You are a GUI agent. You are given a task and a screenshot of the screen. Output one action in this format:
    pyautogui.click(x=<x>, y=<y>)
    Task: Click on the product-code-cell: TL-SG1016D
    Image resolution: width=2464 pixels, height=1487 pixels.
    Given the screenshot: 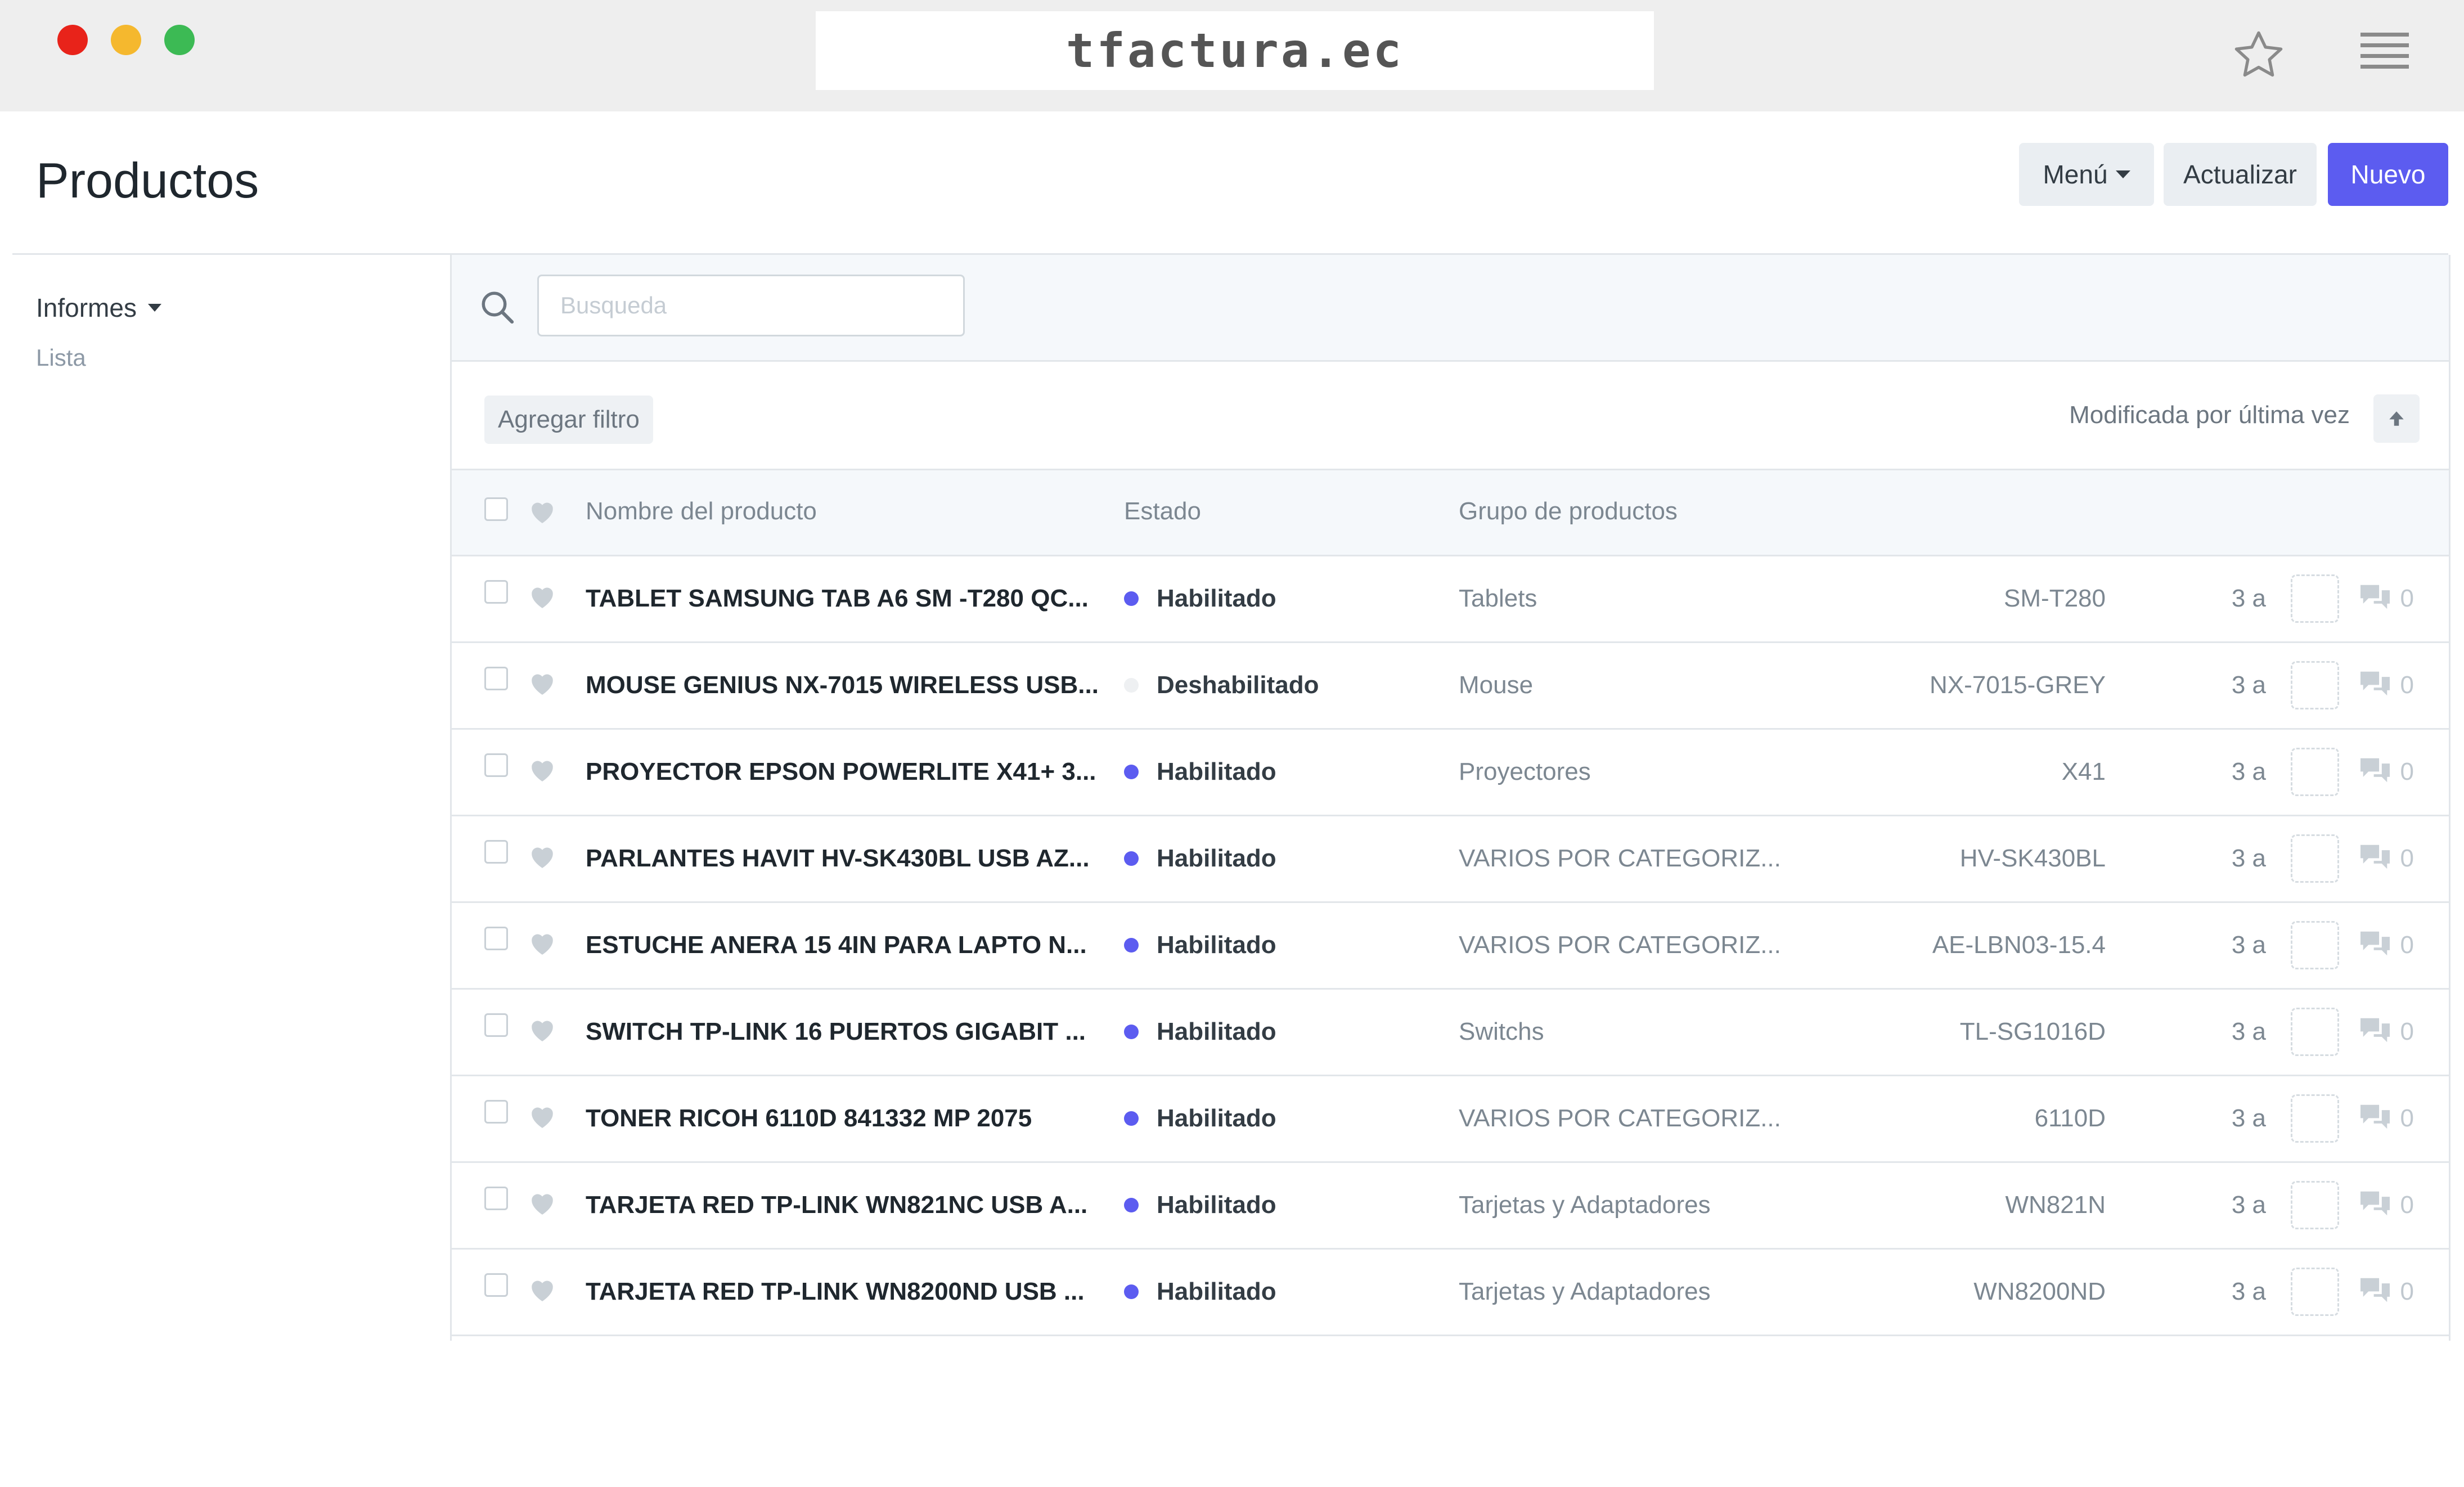 What is the action you would take?
    pyautogui.click(x=2032, y=1031)
    